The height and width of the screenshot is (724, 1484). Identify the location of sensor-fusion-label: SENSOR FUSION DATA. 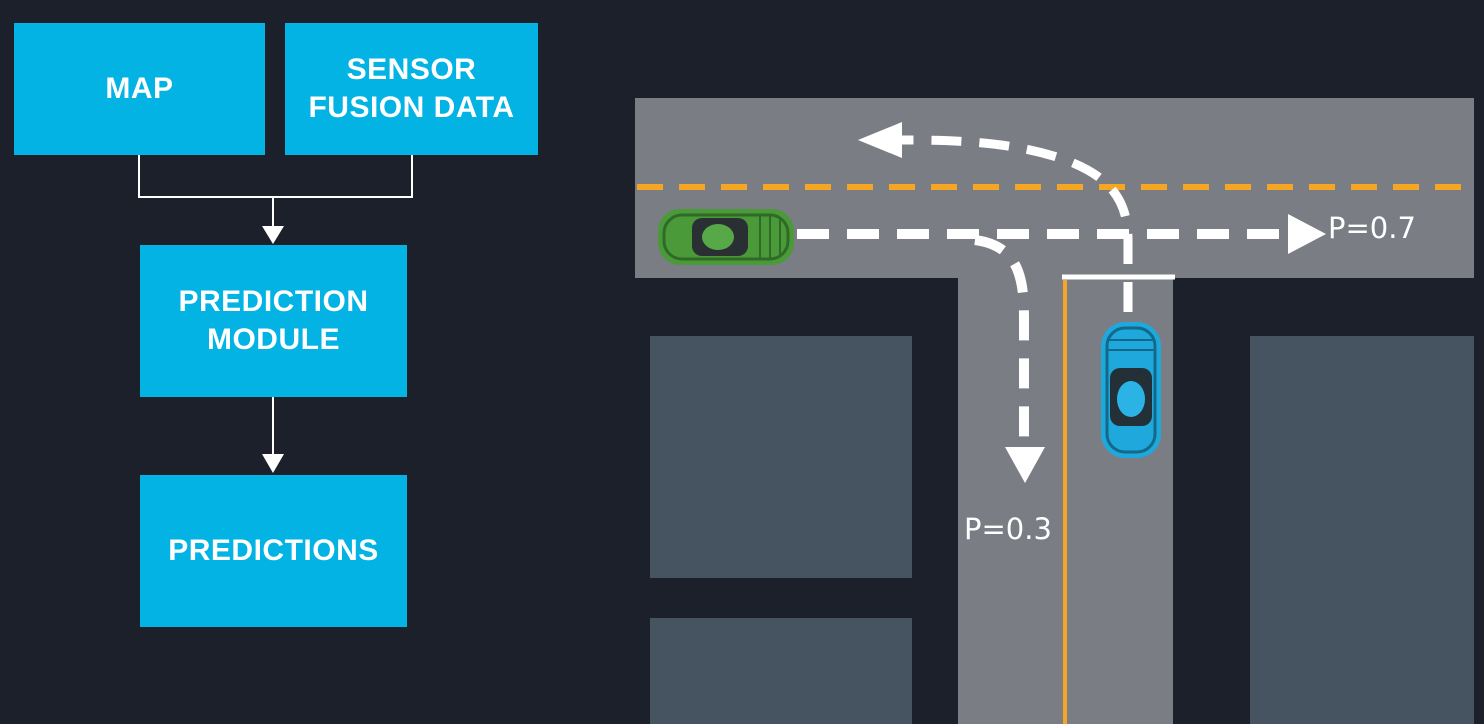
(411, 88).